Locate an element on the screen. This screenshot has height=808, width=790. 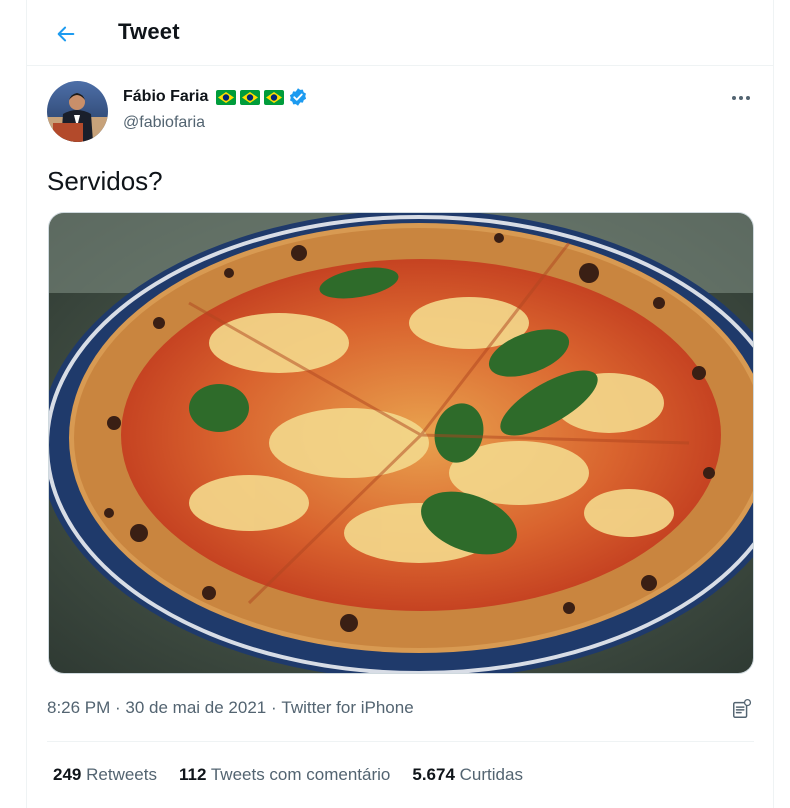
flags is located at coordinates (252, 97).